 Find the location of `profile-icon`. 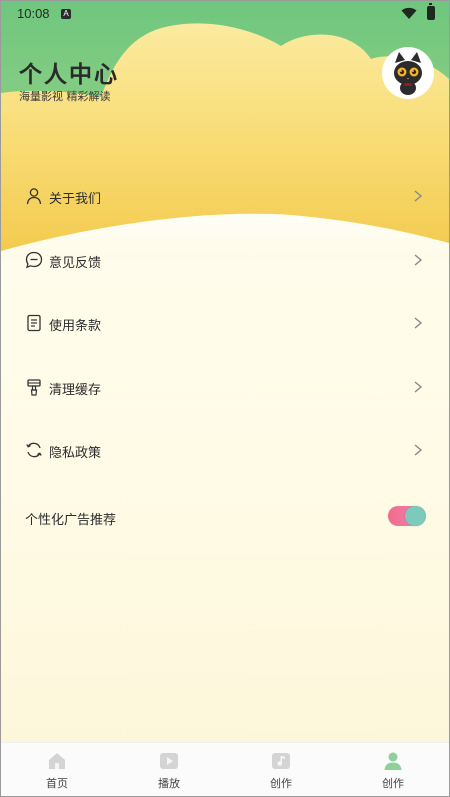

profile-icon is located at coordinates (393, 761).